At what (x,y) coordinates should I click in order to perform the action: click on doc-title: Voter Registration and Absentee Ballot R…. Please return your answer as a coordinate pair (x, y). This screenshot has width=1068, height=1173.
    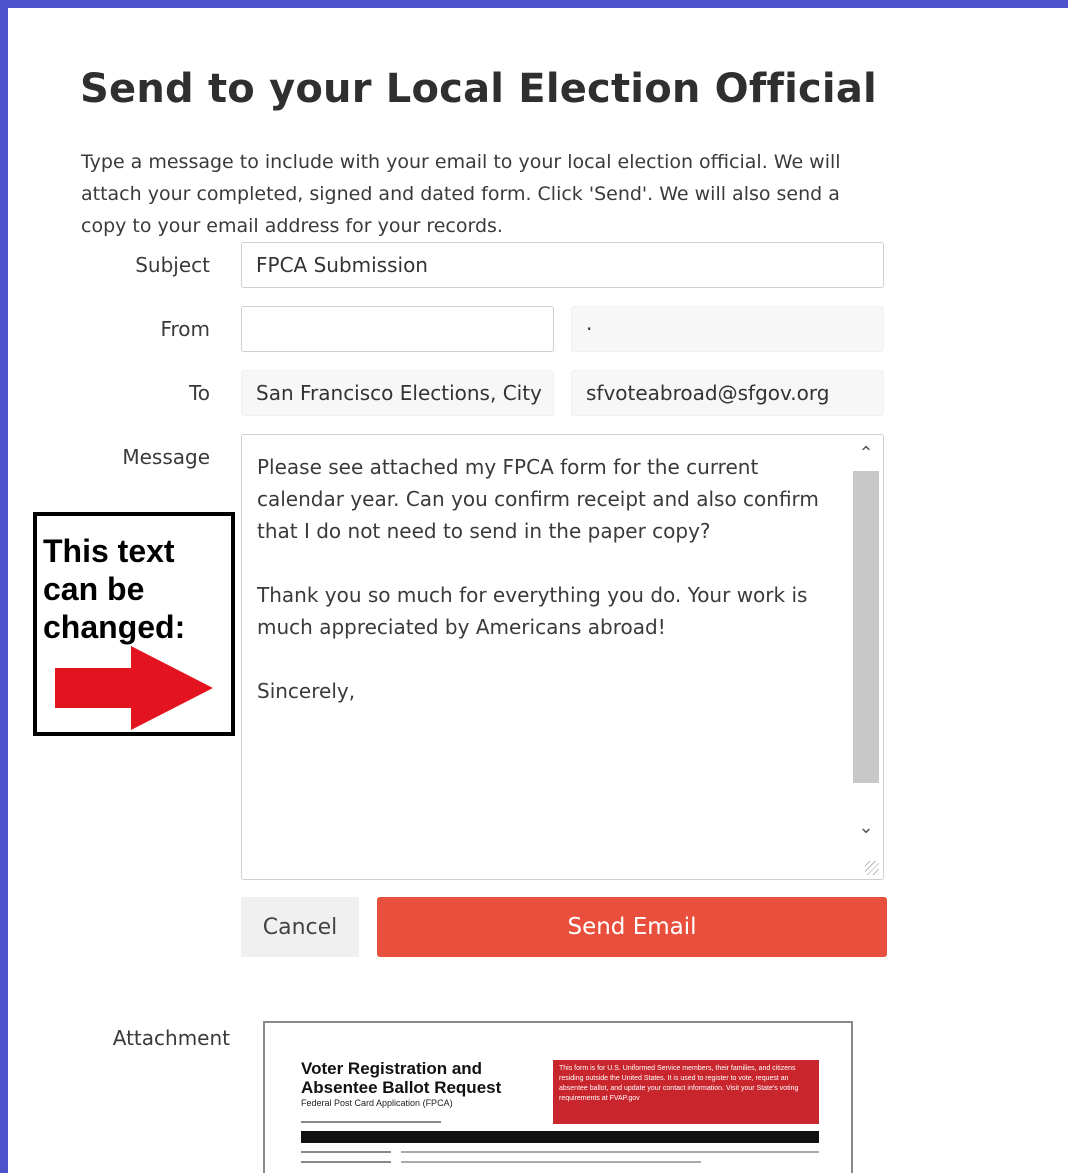
    Looking at the image, I should click on (401, 1078).